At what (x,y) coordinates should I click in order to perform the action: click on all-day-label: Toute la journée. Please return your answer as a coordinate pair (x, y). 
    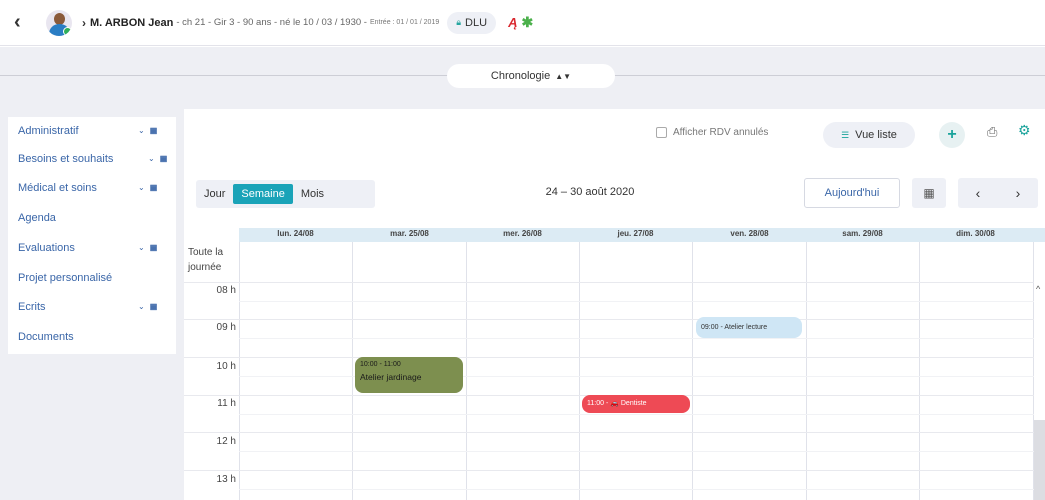
    Looking at the image, I should click on (205, 260).